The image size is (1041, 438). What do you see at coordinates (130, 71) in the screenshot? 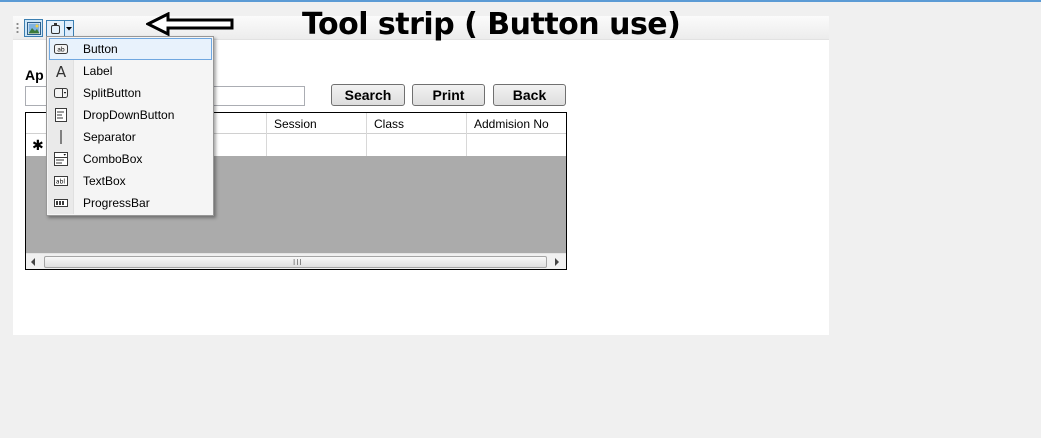
I see `menu-item-label-control: A Label` at bounding box center [130, 71].